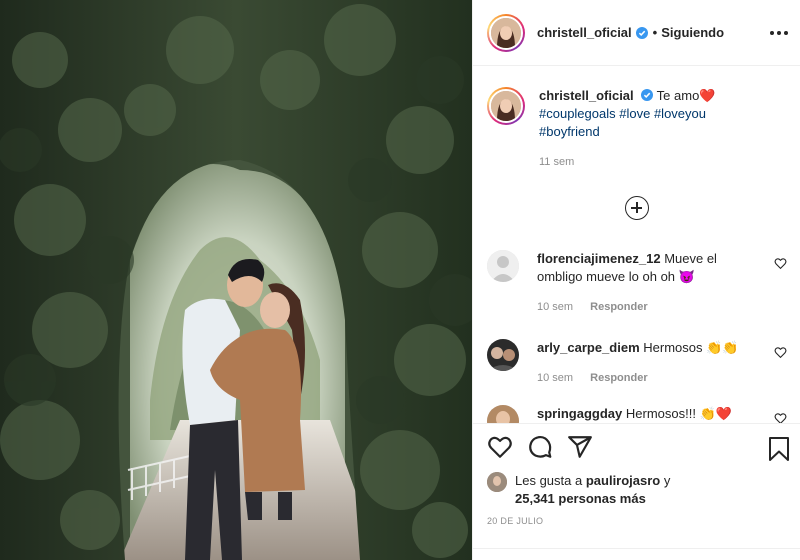  Describe the element at coordinates (500, 447) in the screenshot. I see `heart-icon` at that location.